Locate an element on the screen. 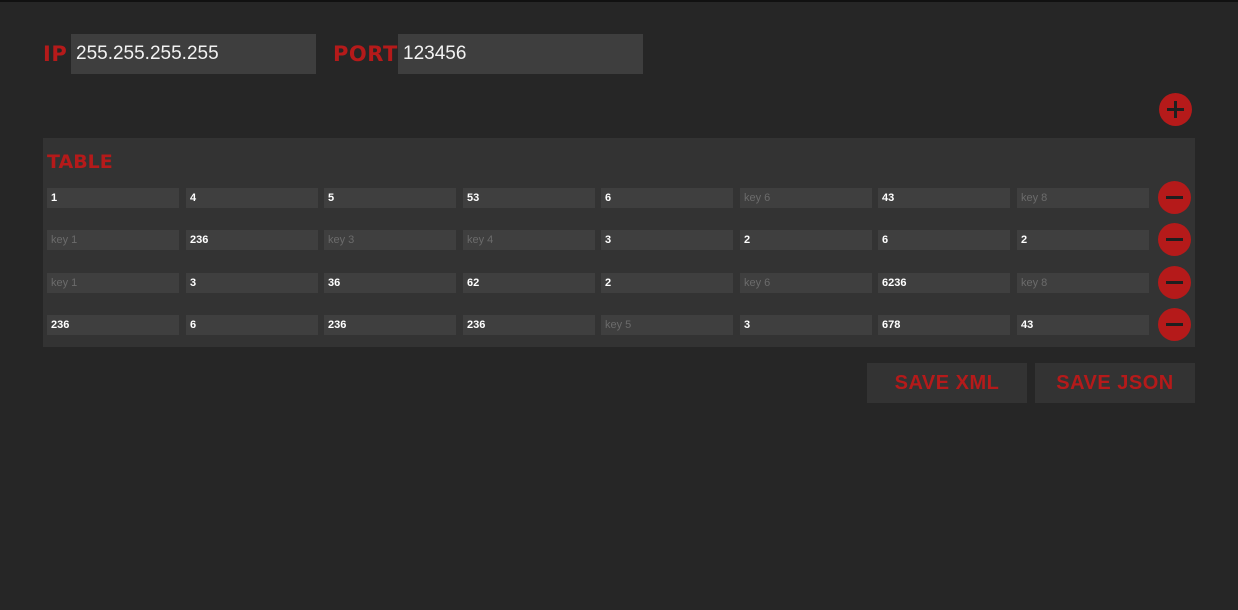 The height and width of the screenshot is (610, 1238). add-row-button is located at coordinates (1175, 109).